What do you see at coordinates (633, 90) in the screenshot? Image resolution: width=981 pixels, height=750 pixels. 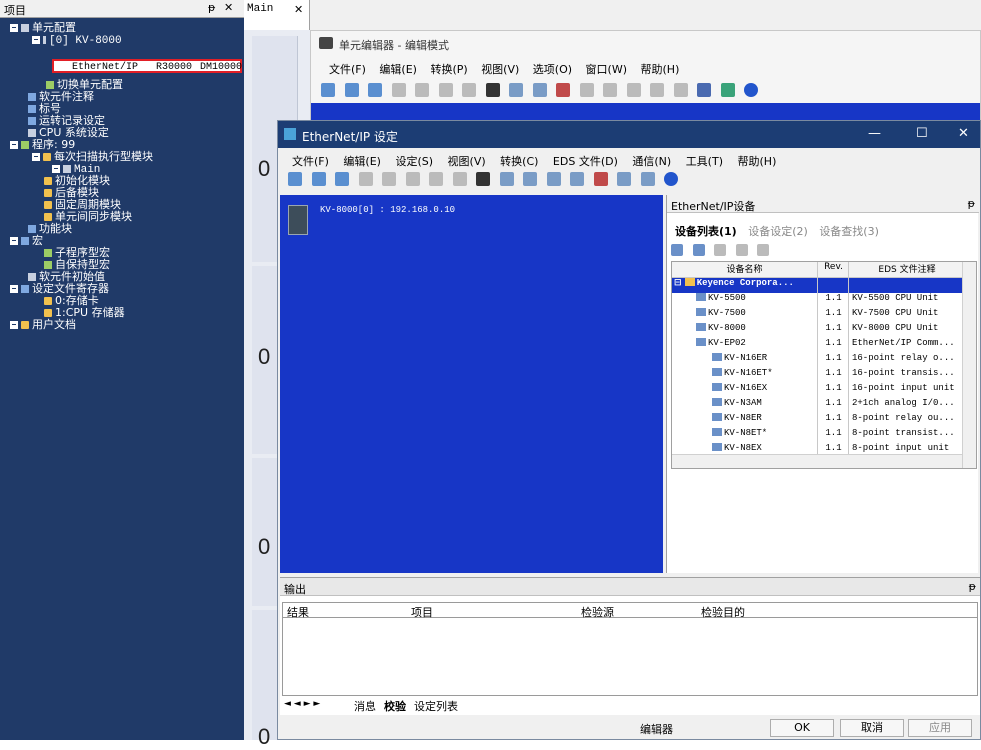 I see `unit2-icon` at bounding box center [633, 90].